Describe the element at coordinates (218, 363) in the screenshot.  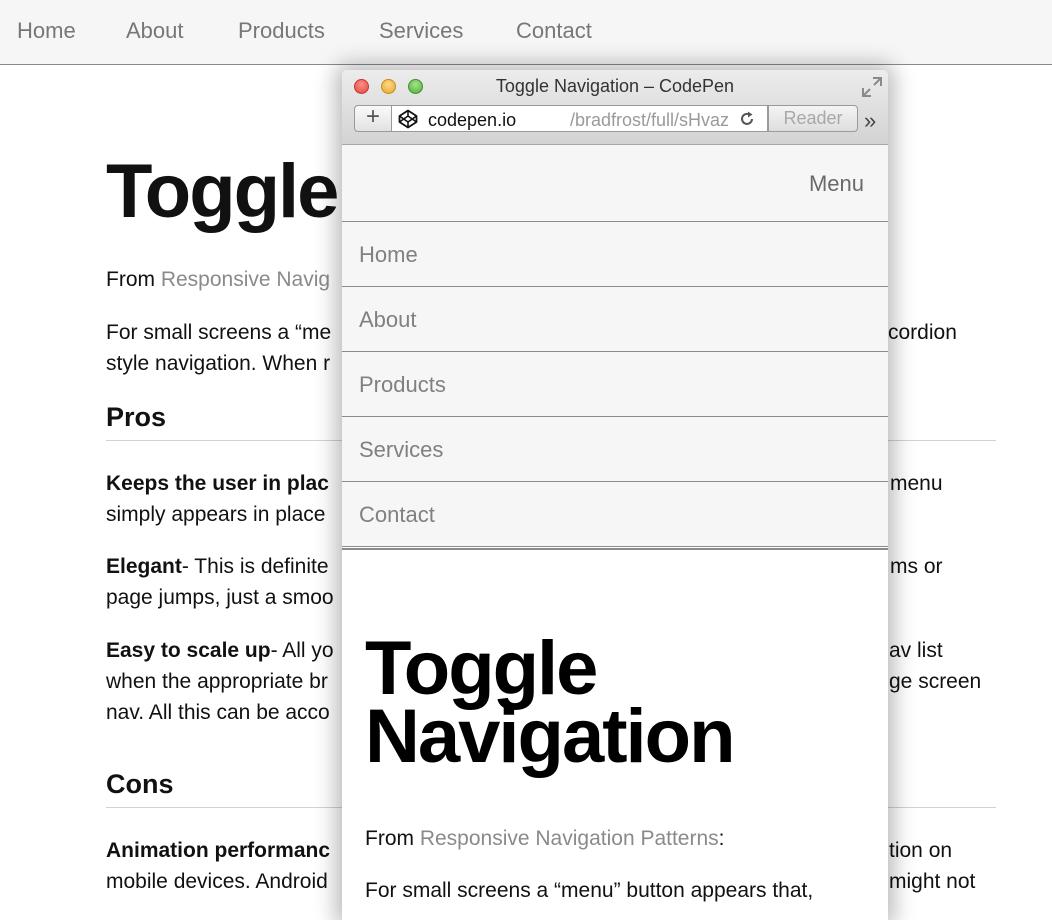
I see `bg-intro-line2: style navigation. When r` at that location.